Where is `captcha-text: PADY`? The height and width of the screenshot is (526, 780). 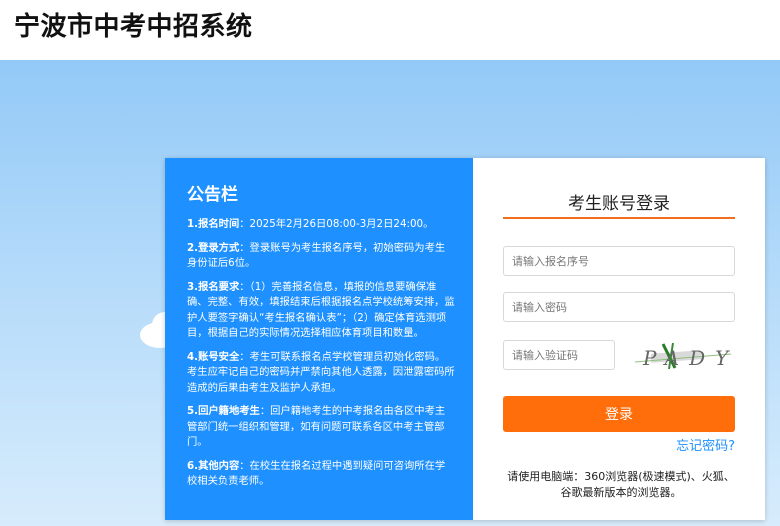
captcha-text: PADY is located at coordinates (687, 358).